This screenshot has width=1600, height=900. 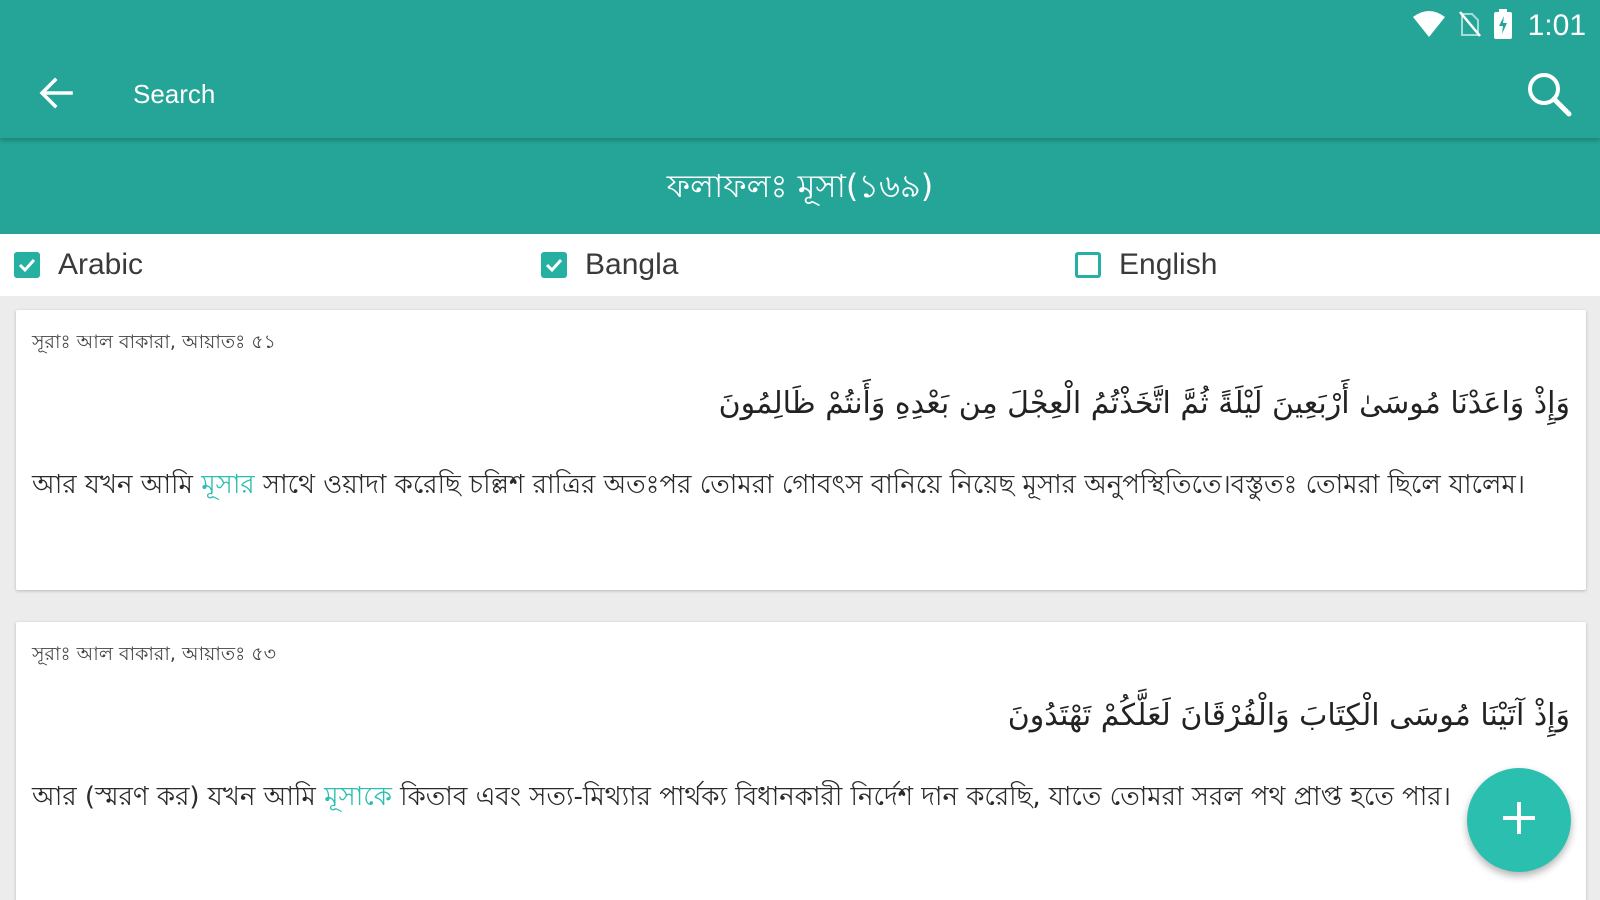 I want to click on filter-english: English, so click(x=1146, y=265).